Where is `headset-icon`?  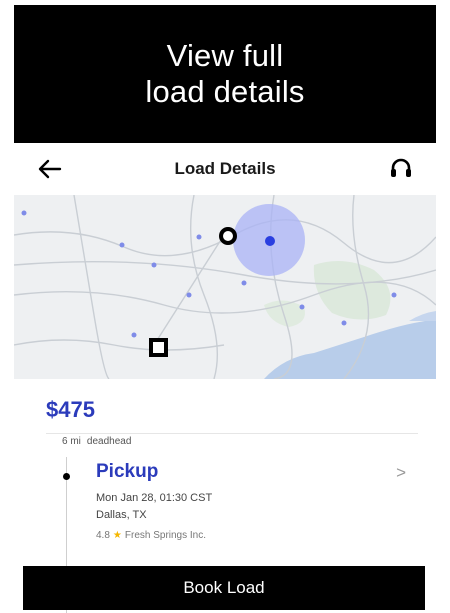 headset-icon is located at coordinates (401, 167).